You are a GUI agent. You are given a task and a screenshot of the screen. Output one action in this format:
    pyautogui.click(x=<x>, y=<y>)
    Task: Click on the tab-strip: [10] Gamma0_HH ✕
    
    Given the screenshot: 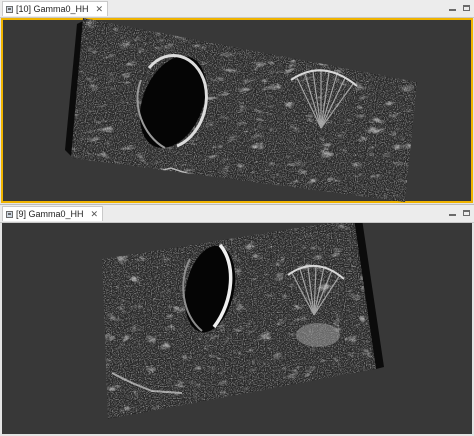 What is the action you would take?
    pyautogui.click(x=237, y=9)
    